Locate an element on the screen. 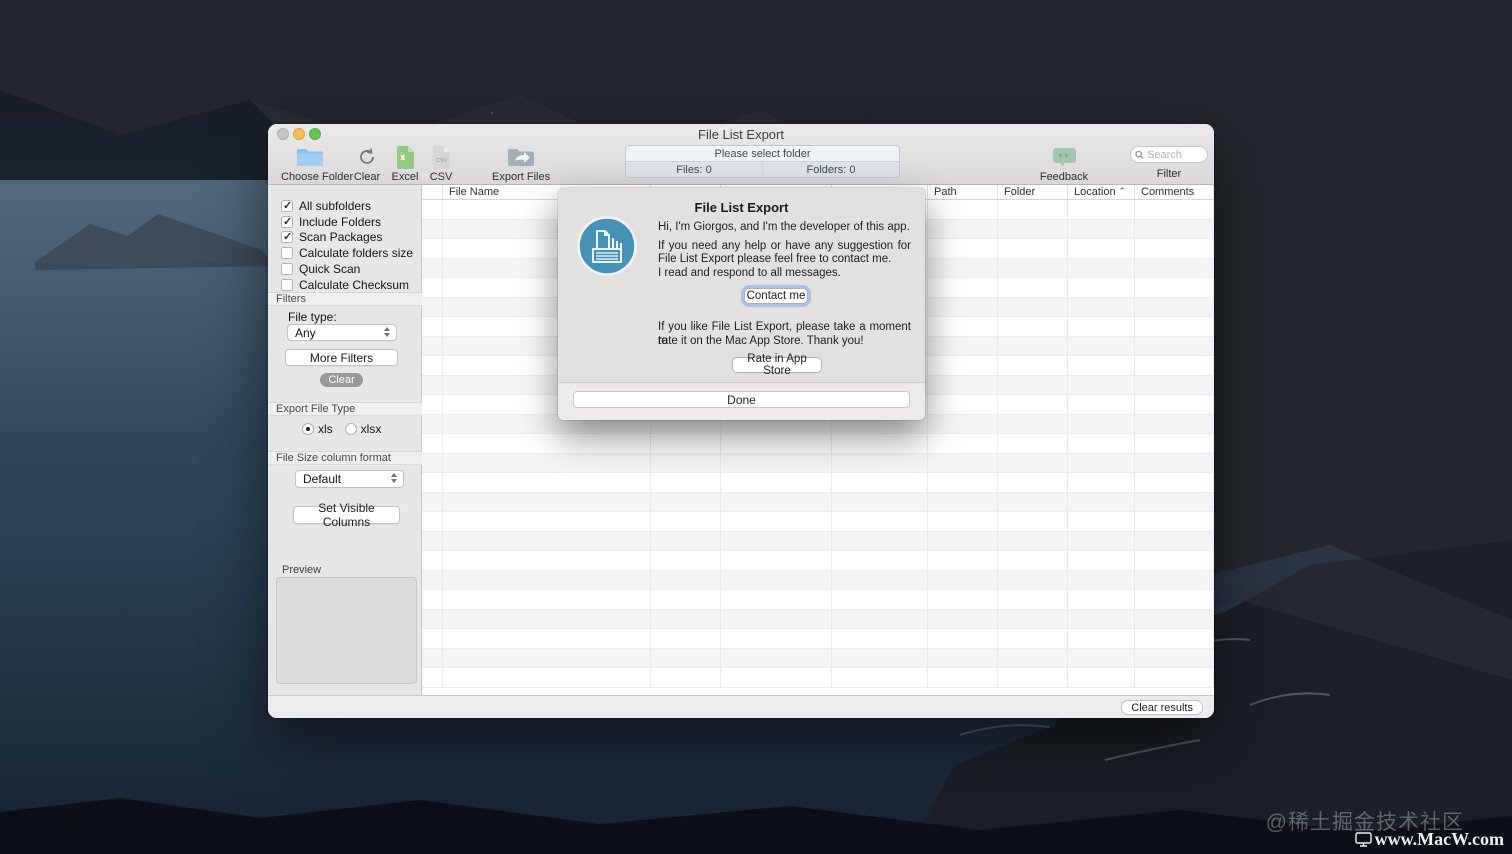  help-line-3: I read and respond to all messages. is located at coordinates (749, 273).